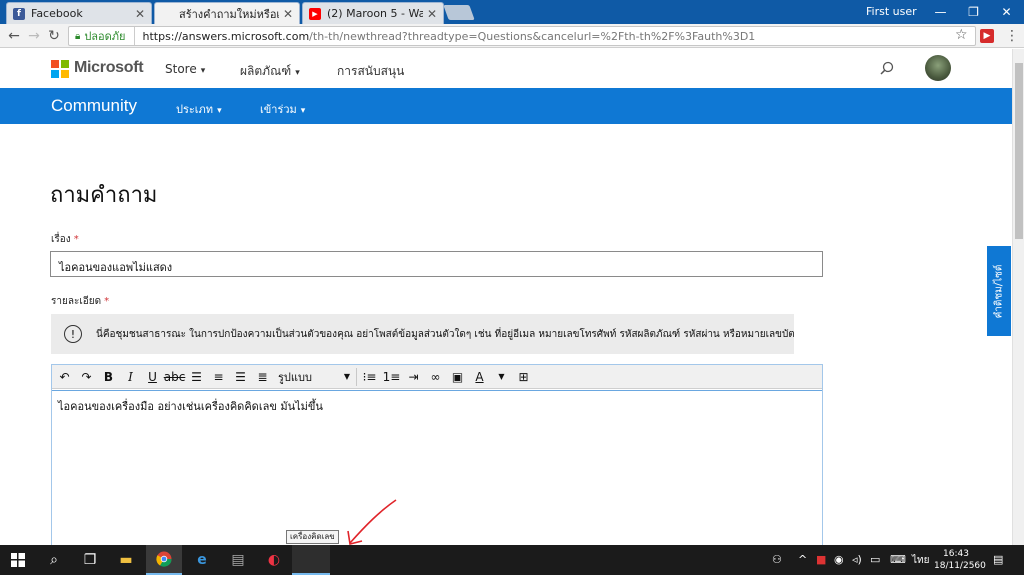 The image size is (1024, 575). What do you see at coordinates (181, 69) in the screenshot?
I see `nav-label: Store` at bounding box center [181, 69].